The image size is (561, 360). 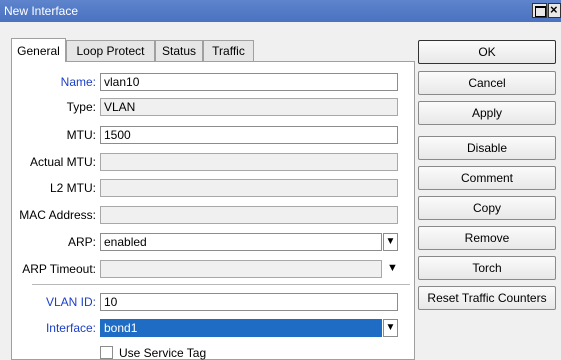 I want to click on arp-dropdown-icon: ▼, so click(x=390, y=242).